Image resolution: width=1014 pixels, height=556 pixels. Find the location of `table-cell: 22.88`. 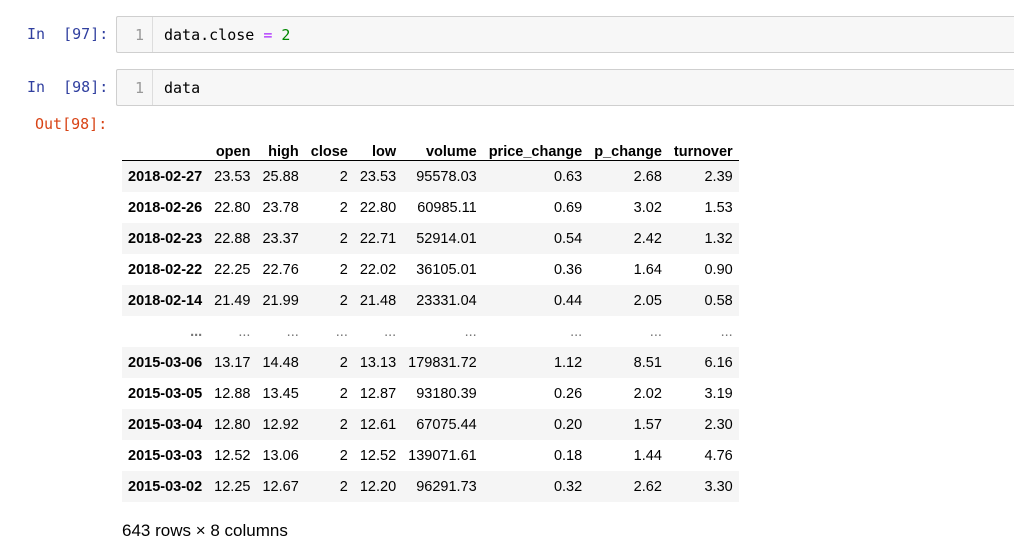

table-cell: 22.88 is located at coordinates (232, 238).